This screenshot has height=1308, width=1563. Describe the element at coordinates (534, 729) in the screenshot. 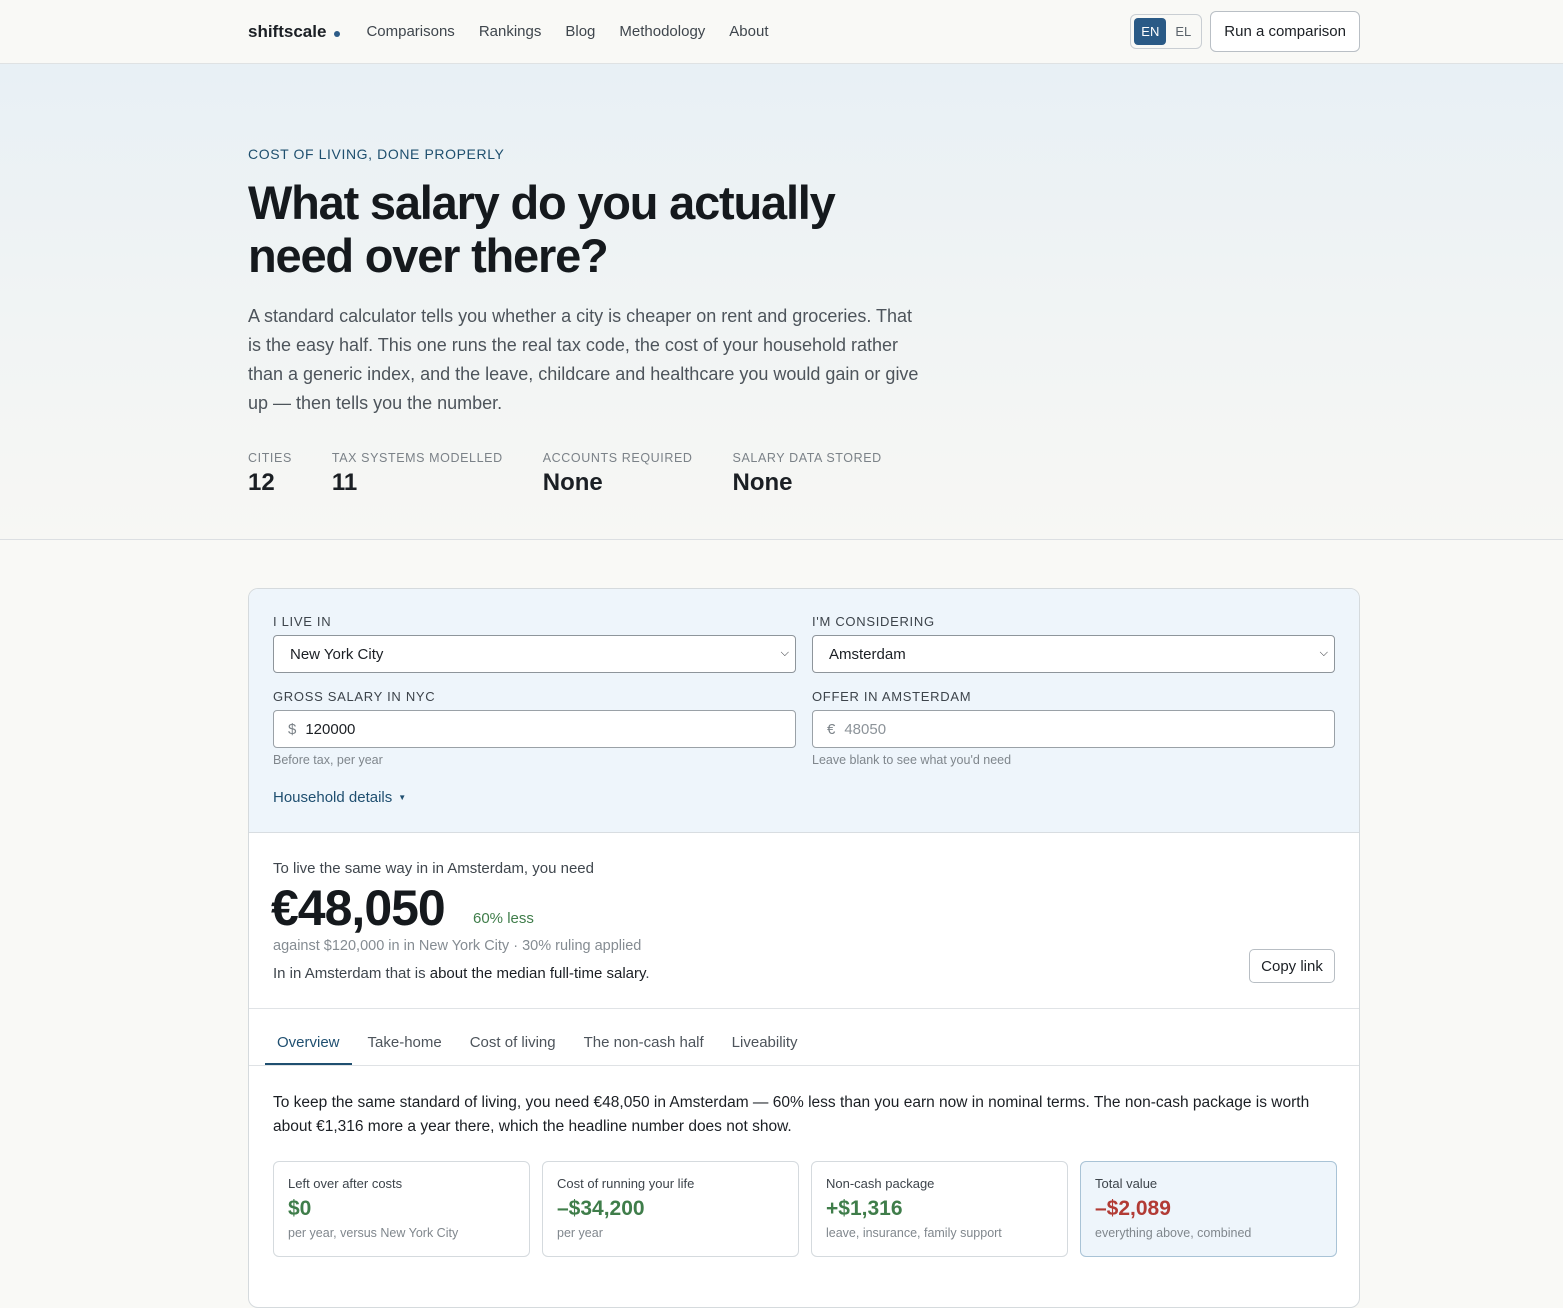

I see `gross-salary-input: $ 120000` at that location.